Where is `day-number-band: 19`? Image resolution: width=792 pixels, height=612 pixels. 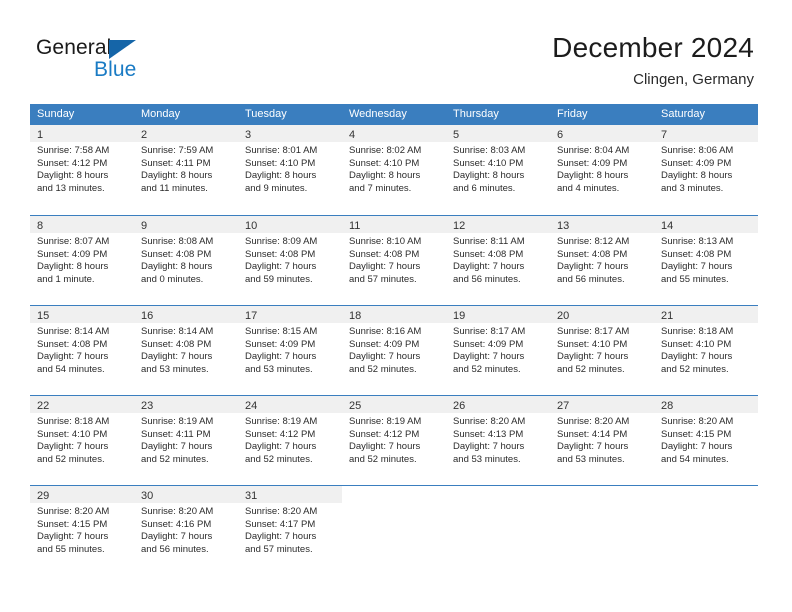 day-number-band: 19 is located at coordinates (498, 314).